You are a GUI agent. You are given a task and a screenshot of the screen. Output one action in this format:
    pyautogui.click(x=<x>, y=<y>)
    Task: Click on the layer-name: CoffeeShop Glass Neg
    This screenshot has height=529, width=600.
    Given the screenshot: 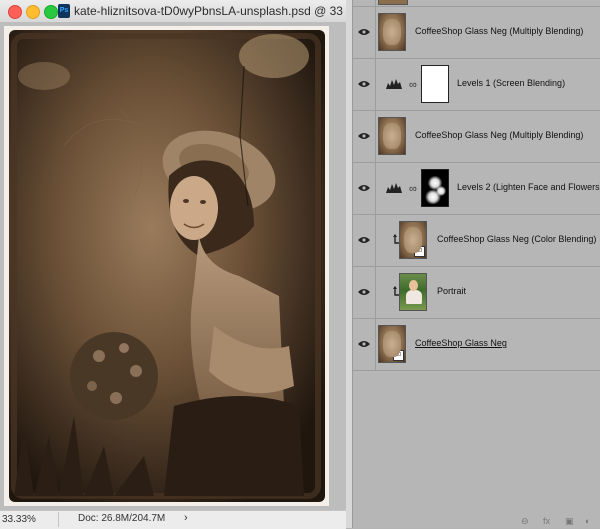 What is the action you would take?
    pyautogui.click(x=461, y=343)
    